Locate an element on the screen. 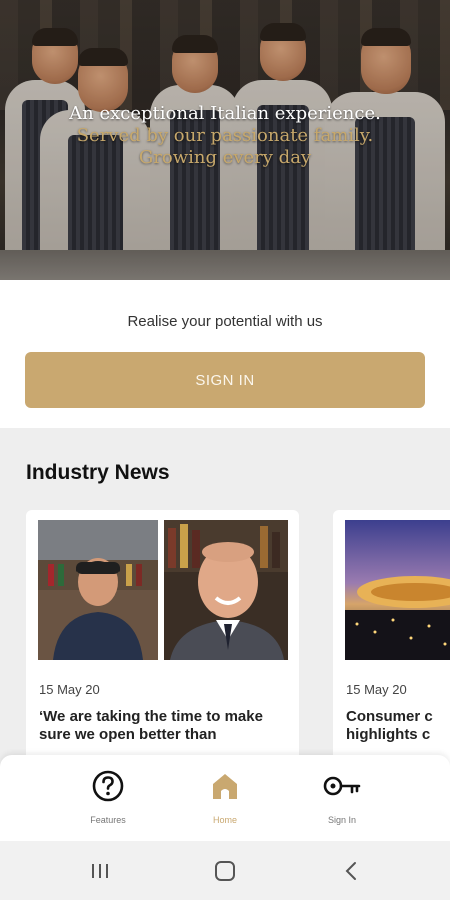 Image resolution: width=450 pixels, height=900 pixels. back-icon is located at coordinates (352, 871).